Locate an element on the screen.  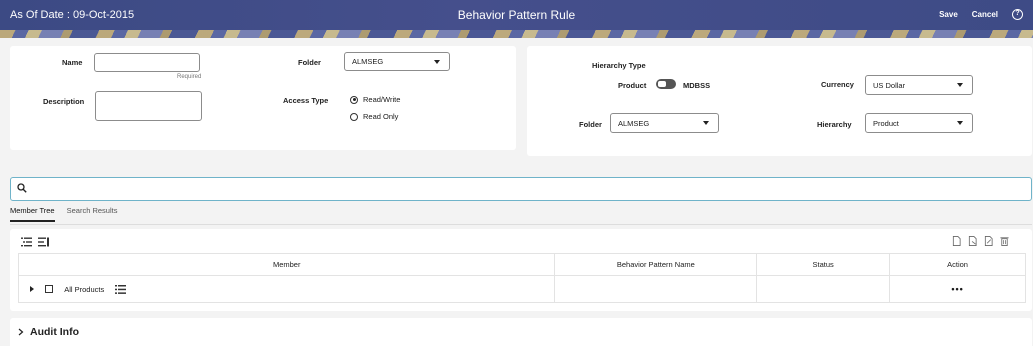
radio-unselected-icon is located at coordinates (354, 116).